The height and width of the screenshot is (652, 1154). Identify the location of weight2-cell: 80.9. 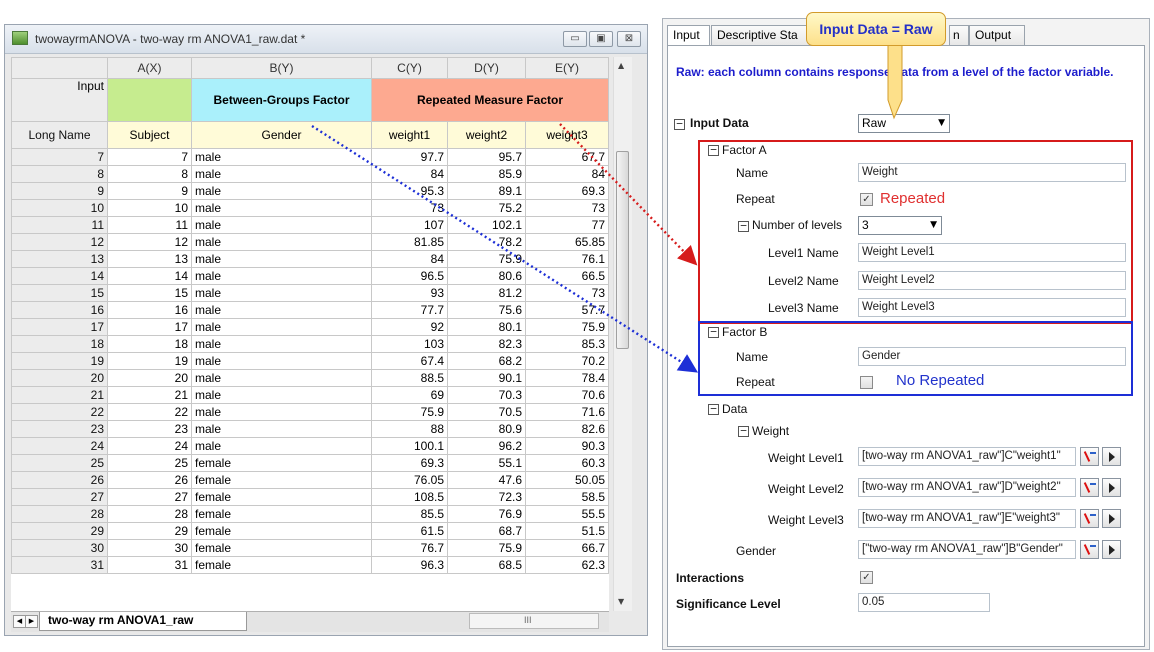
(486, 429).